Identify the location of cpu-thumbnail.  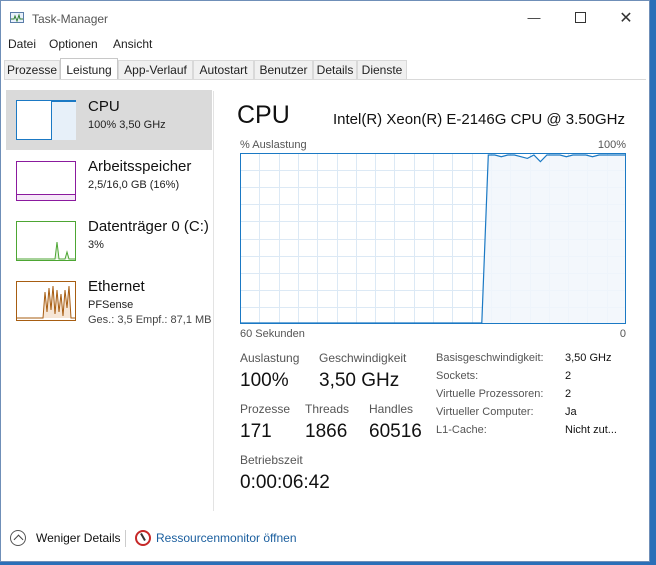
(46, 120).